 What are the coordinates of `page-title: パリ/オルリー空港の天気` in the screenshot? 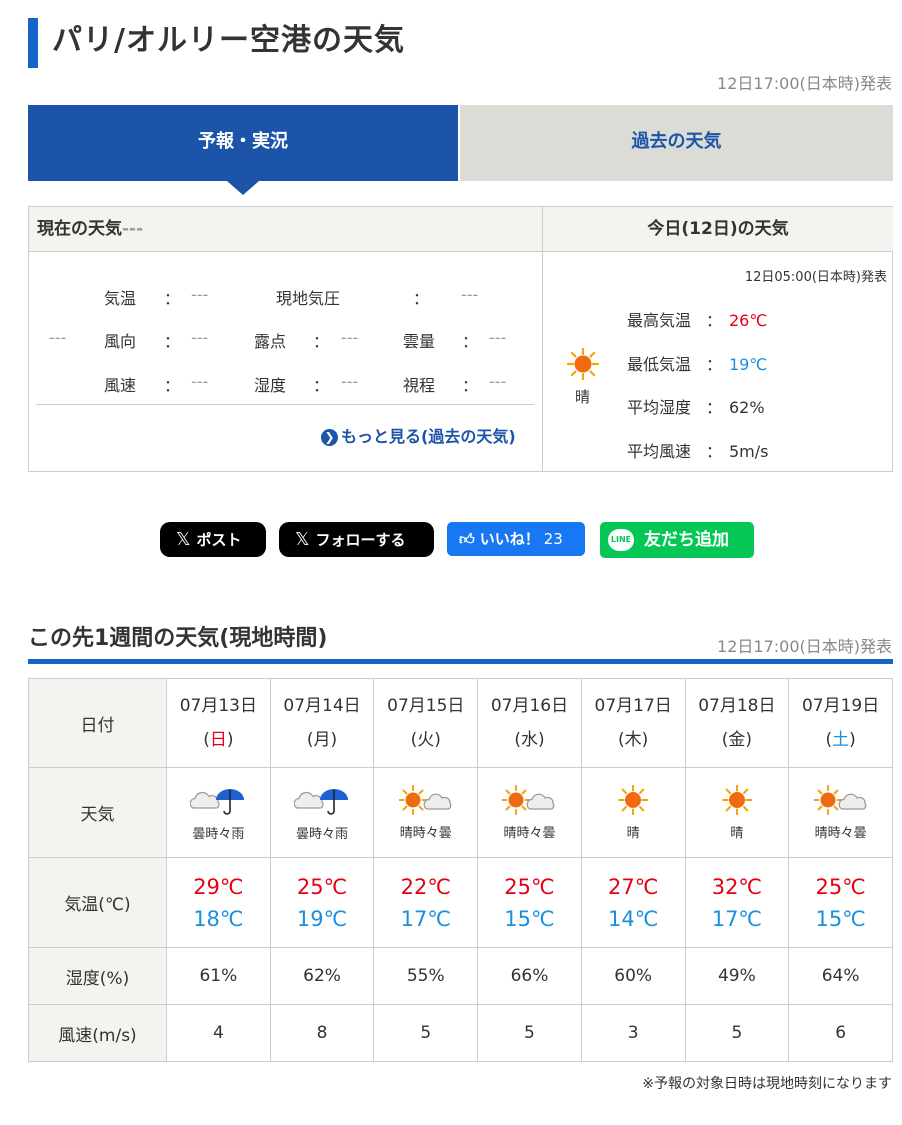 It's located at (216, 43).